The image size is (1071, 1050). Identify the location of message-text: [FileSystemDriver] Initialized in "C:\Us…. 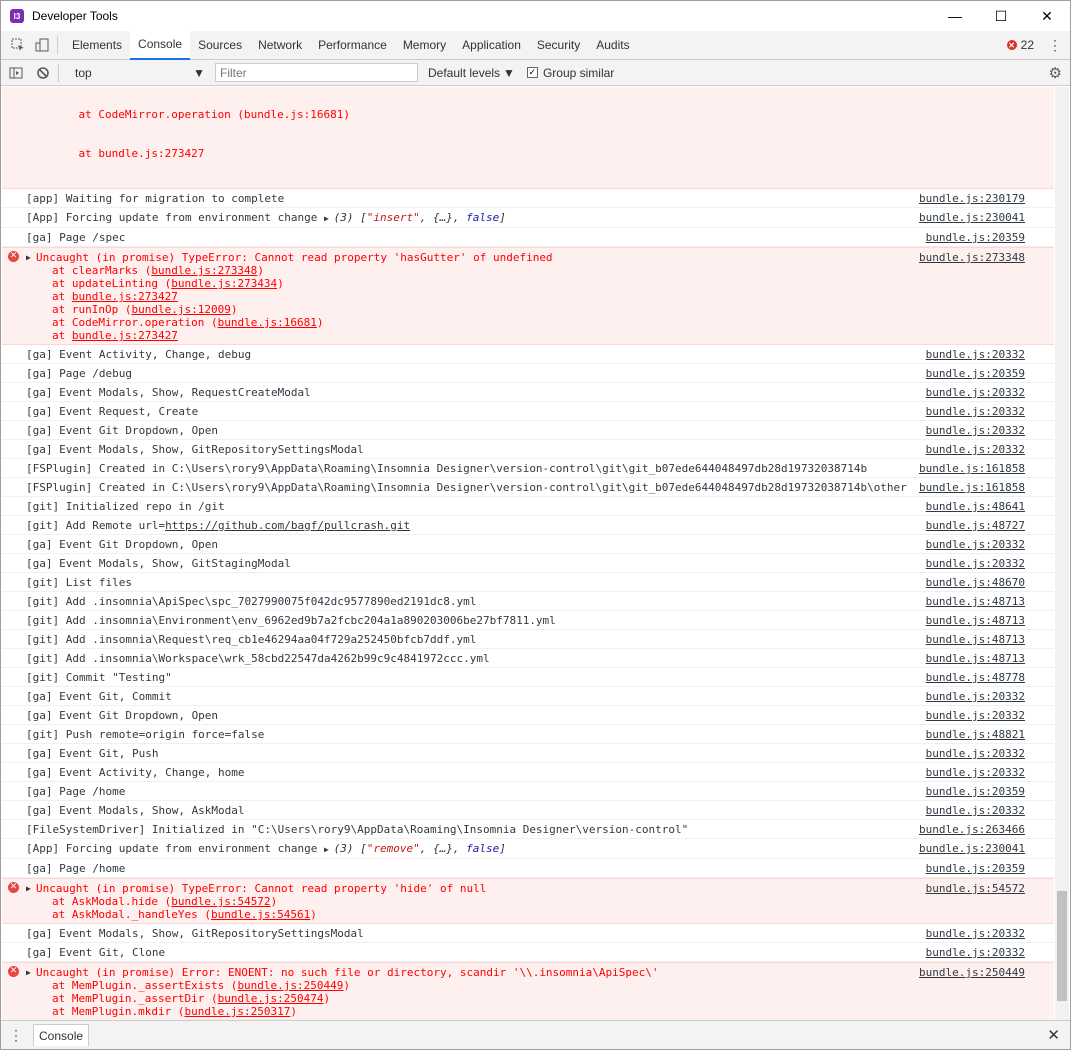
(357, 829).